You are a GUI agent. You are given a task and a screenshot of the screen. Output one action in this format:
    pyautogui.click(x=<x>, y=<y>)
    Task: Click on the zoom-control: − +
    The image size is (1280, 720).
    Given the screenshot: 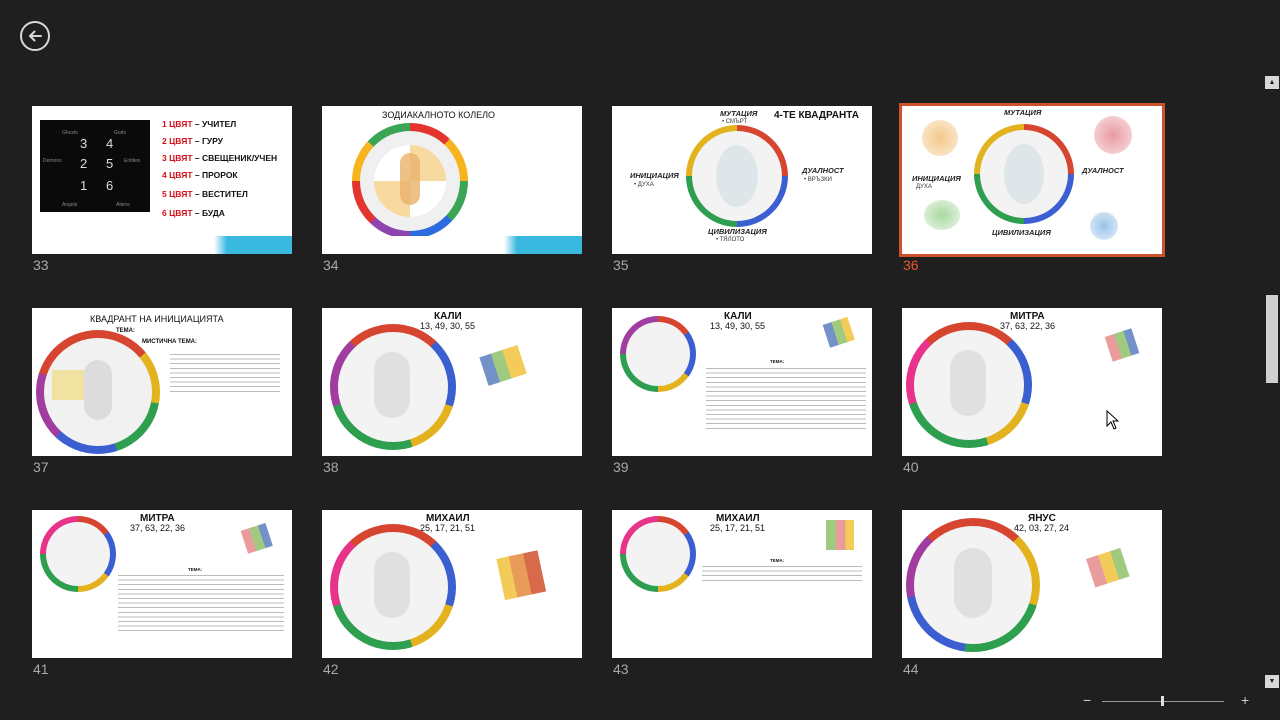 What is the action you would take?
    pyautogui.click(x=1168, y=700)
    